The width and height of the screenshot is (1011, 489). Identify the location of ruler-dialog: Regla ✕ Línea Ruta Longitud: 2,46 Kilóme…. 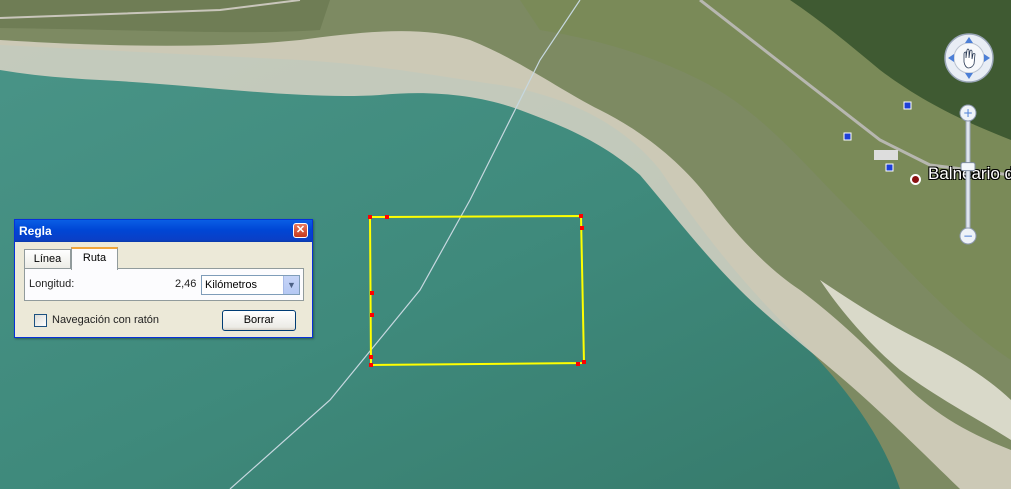
(163, 278).